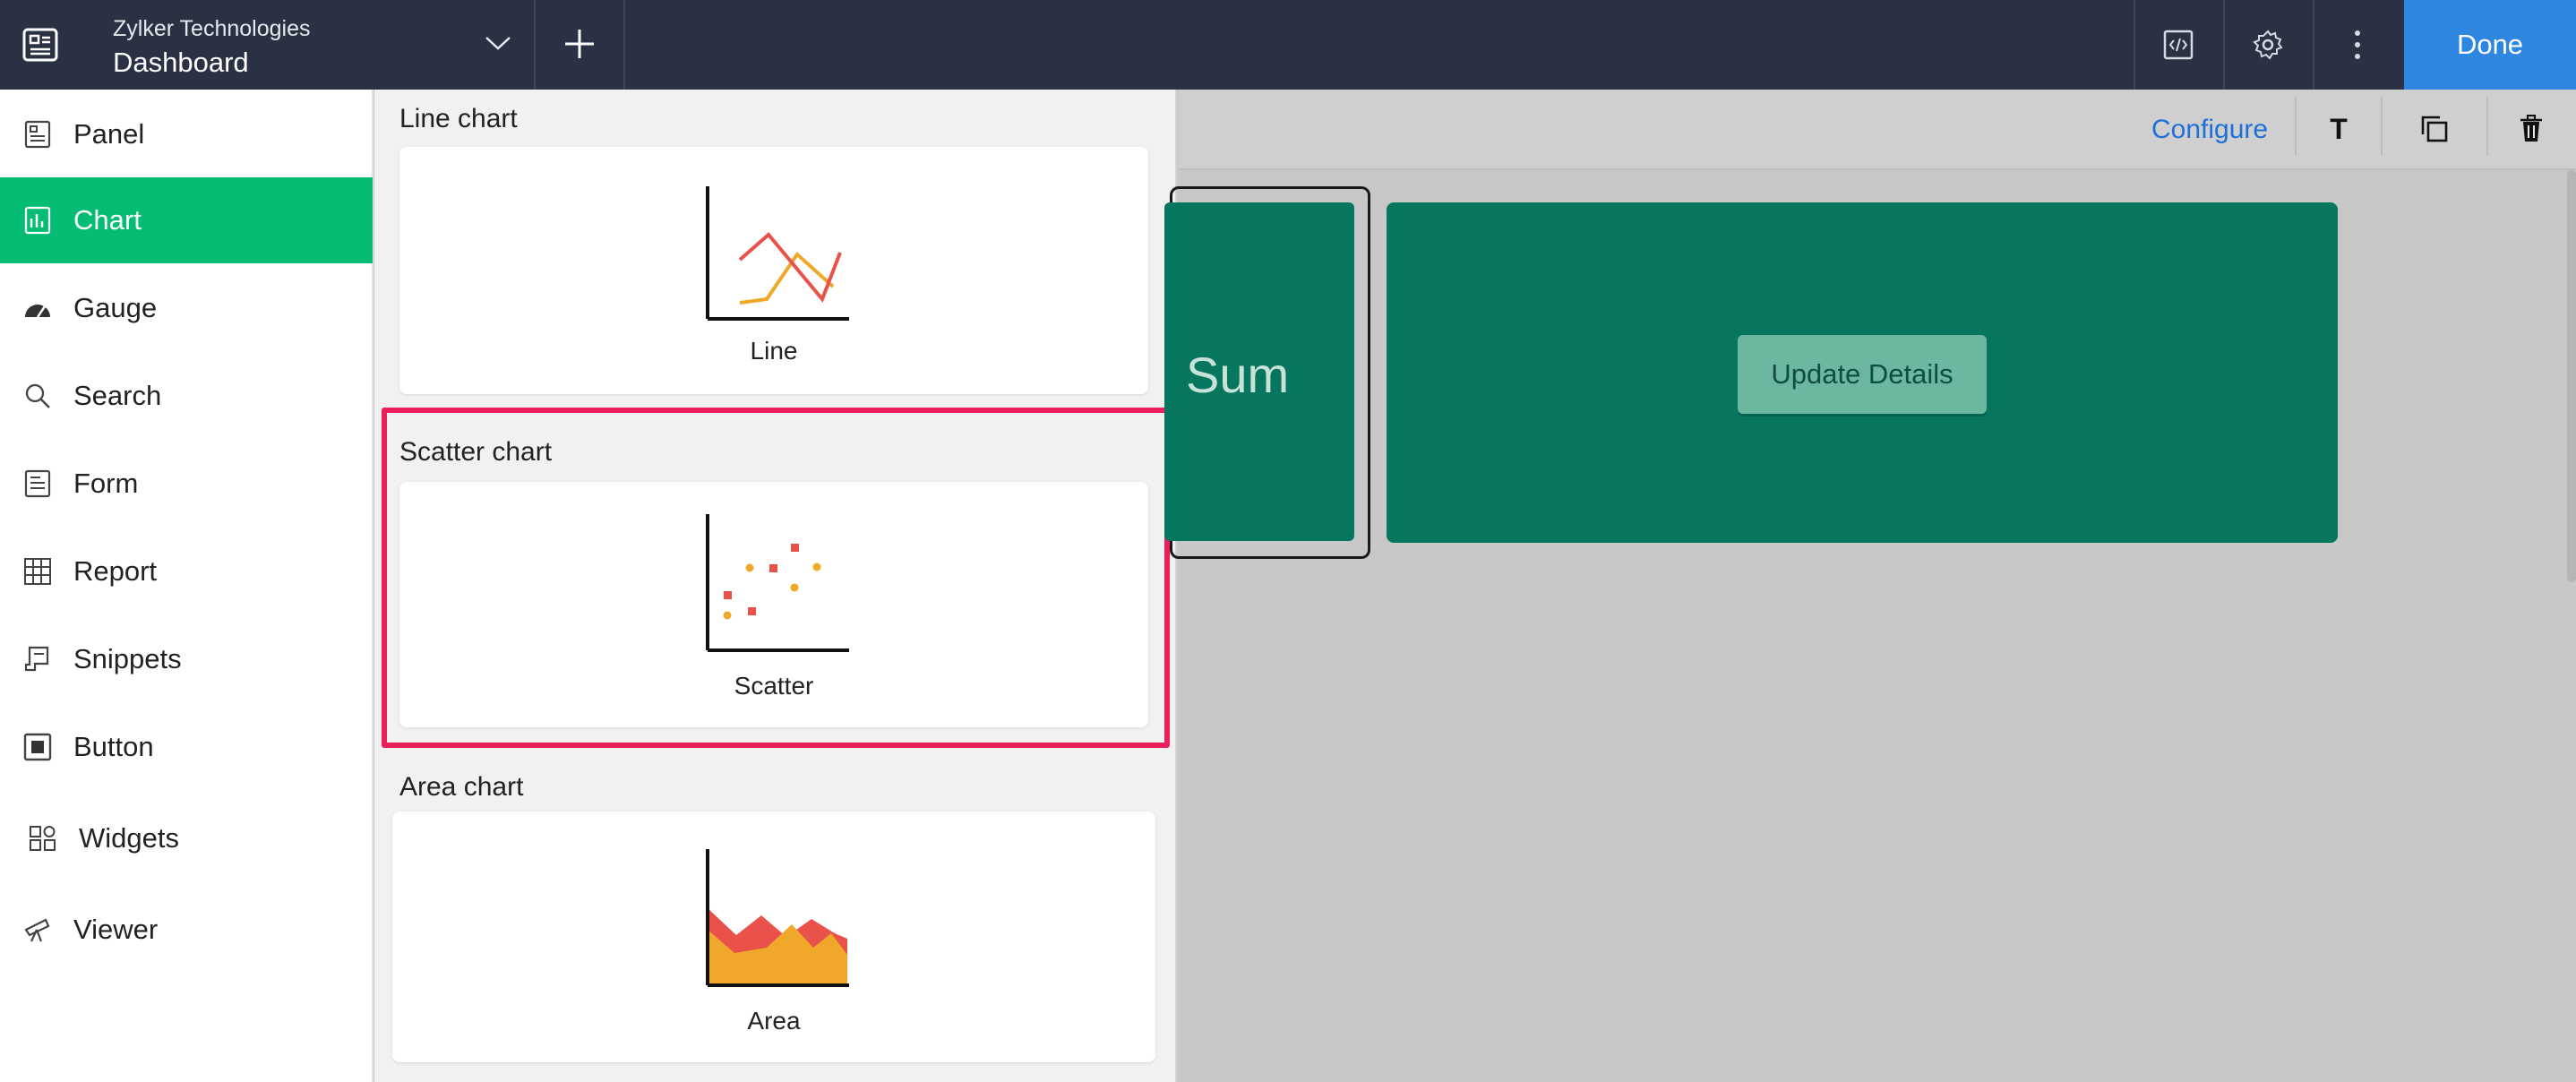 Image resolution: width=2576 pixels, height=1082 pixels. I want to click on top-bar: Zylker Technologies Dashboard Done, so click(1288, 45).